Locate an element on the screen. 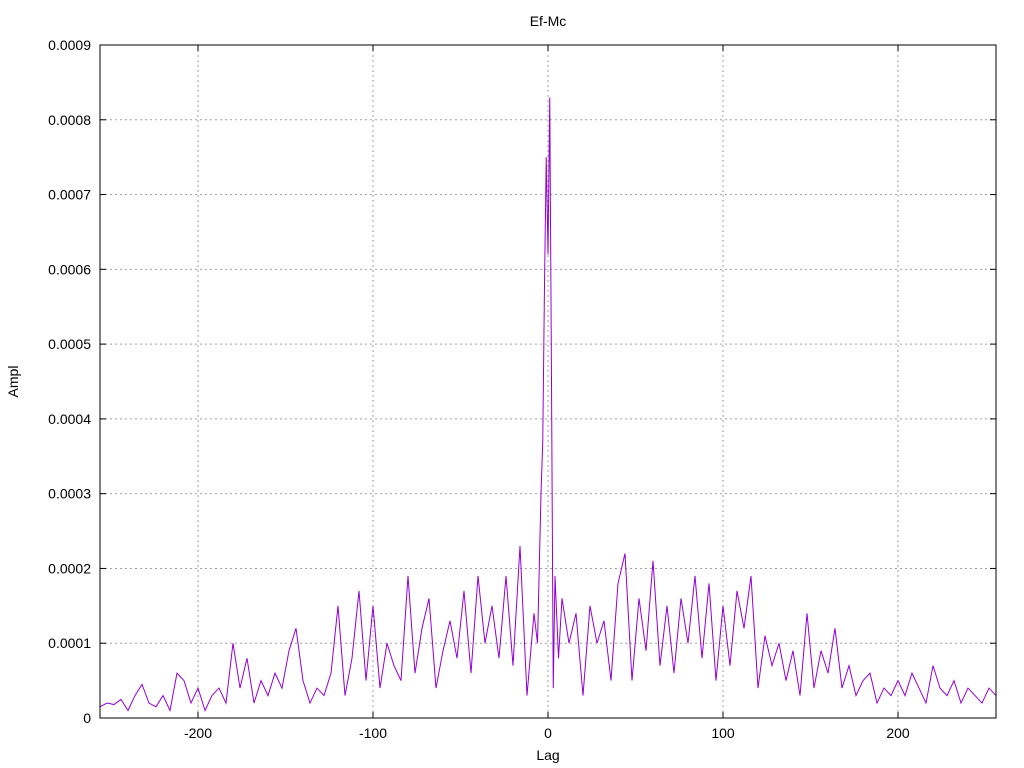 The width and height of the screenshot is (1024, 768). y-tick-label: 0.0003 is located at coordinates (69, 494).